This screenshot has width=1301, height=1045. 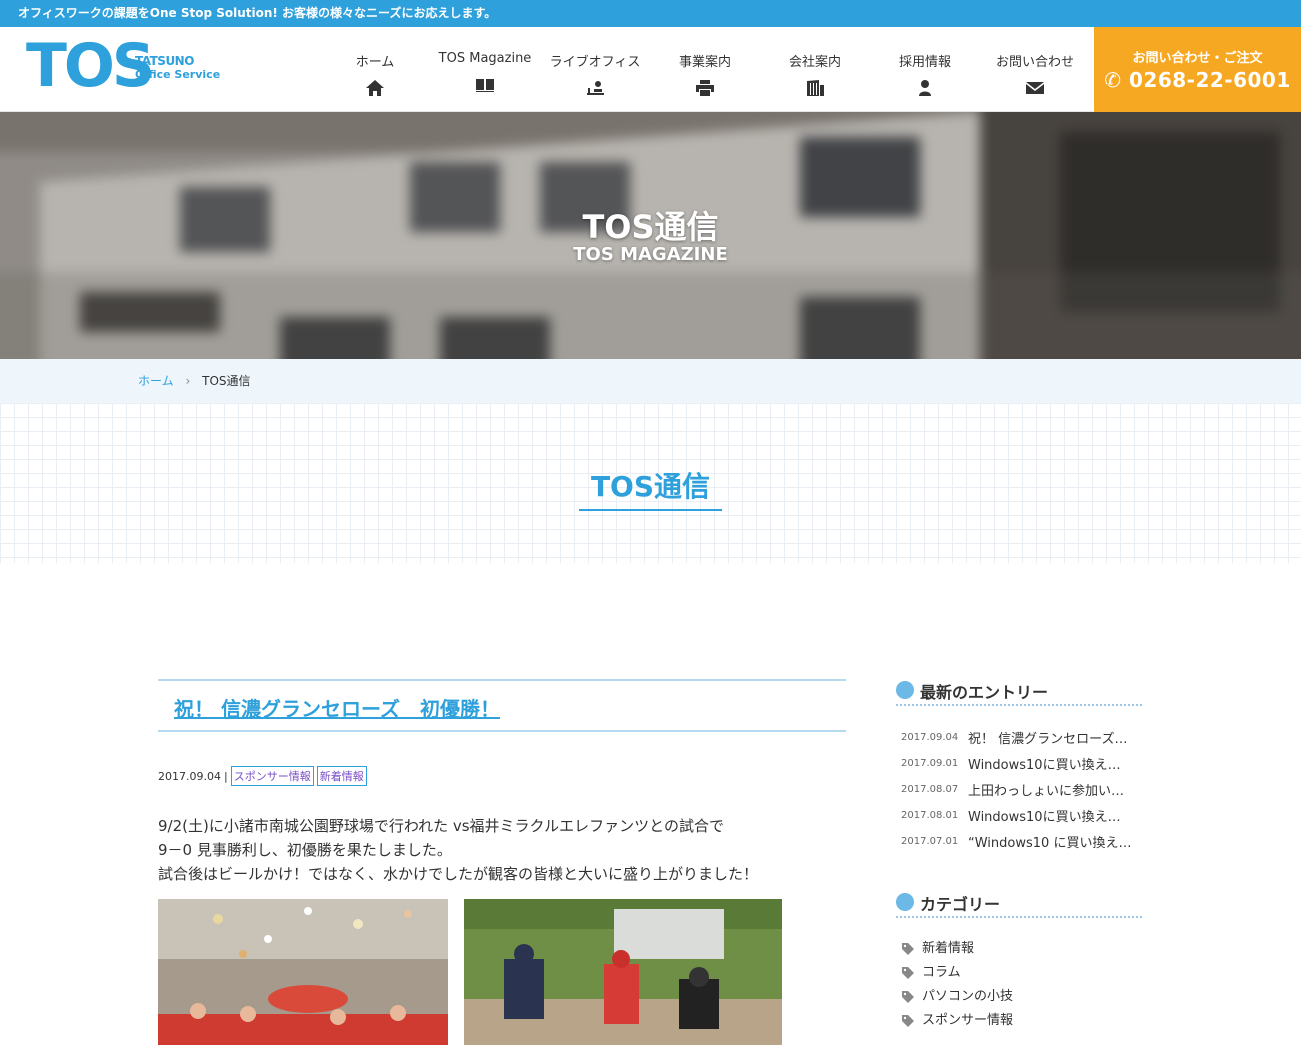 I want to click on entry-date: 2017.08.07, so click(x=930, y=789).